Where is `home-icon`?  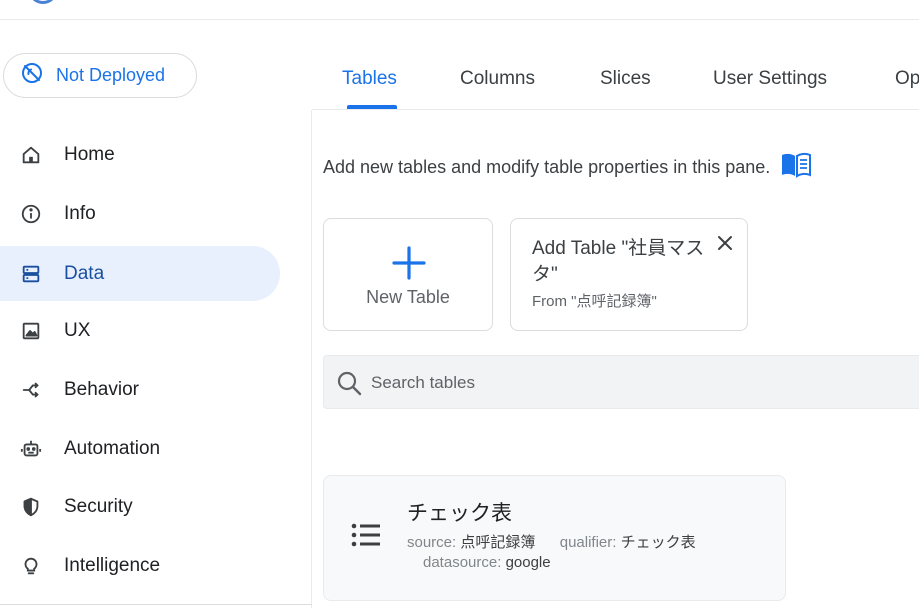 home-icon is located at coordinates (31, 155).